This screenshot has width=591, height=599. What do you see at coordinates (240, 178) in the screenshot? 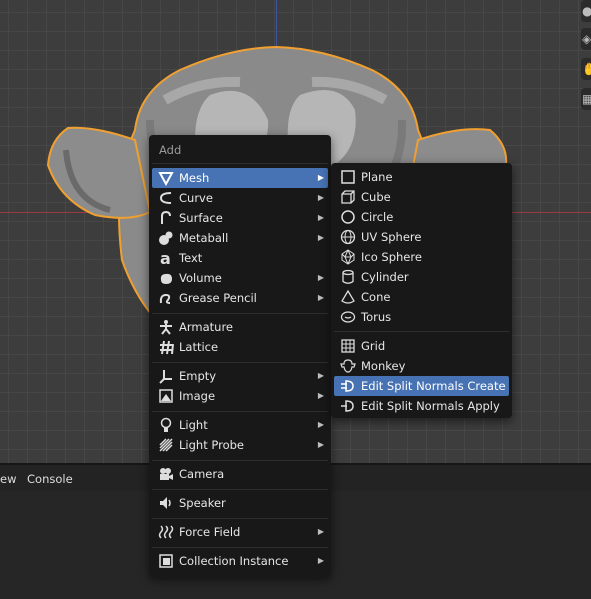
I see `menu-item-mesh: Mesh ▶` at bounding box center [240, 178].